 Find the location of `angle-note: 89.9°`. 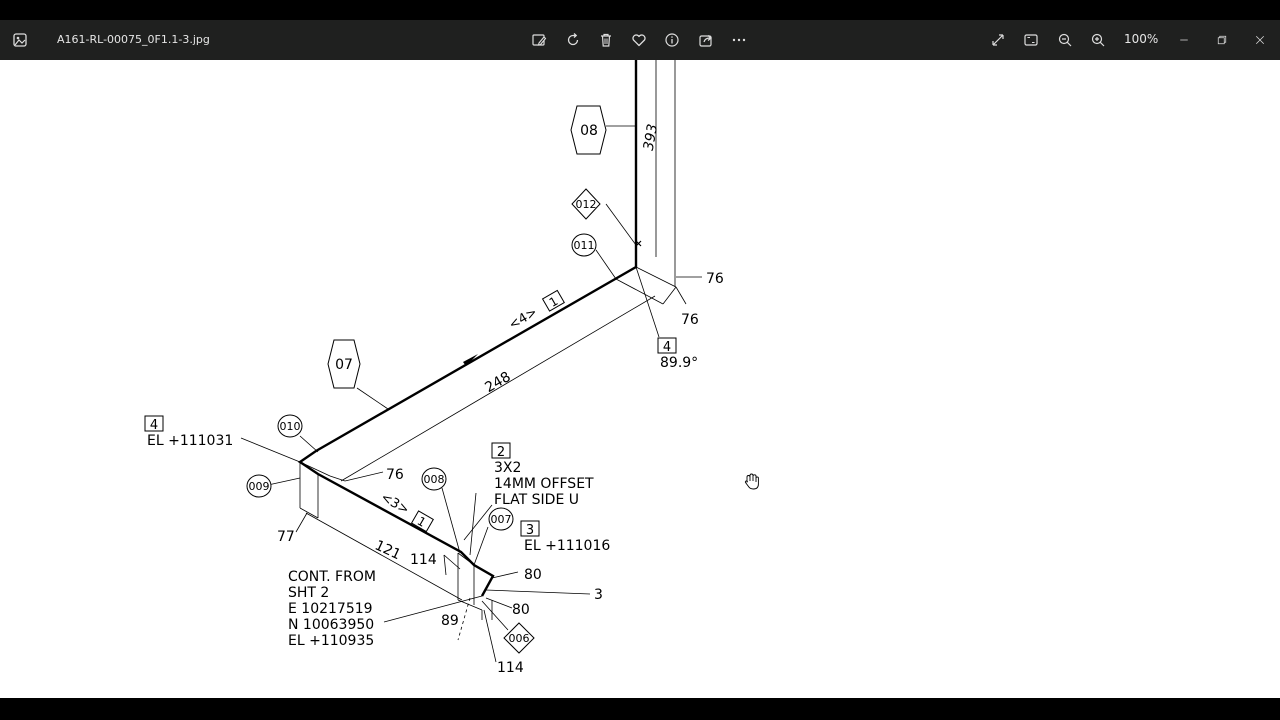

angle-note: 89.9° is located at coordinates (679, 363).